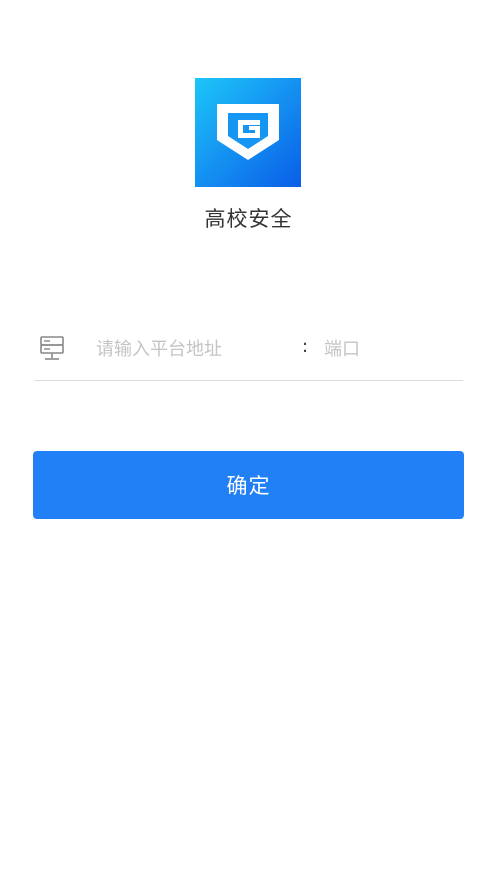  Describe the element at coordinates (248, 485) in the screenshot. I see `confirm-button: 确定` at that location.